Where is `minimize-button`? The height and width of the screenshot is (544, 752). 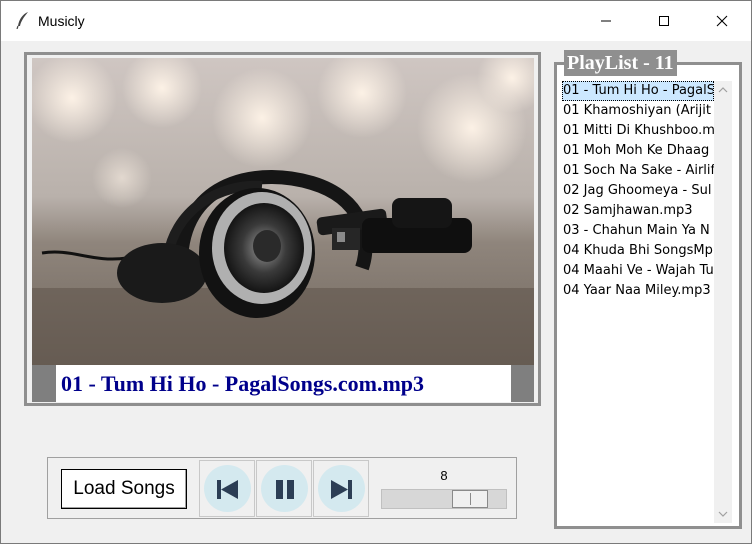 minimize-button is located at coordinates (606, 21).